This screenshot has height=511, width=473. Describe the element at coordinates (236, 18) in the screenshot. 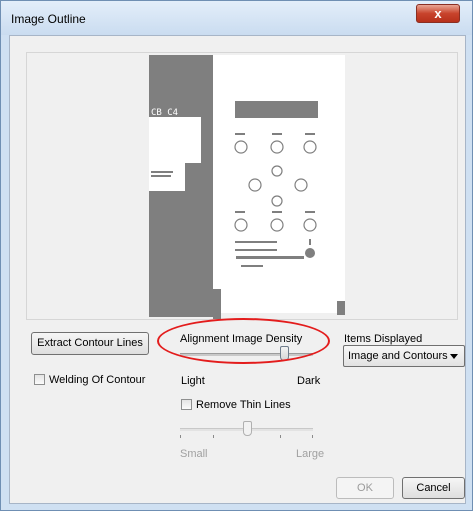

I see `title-bar: Image Outline x` at that location.